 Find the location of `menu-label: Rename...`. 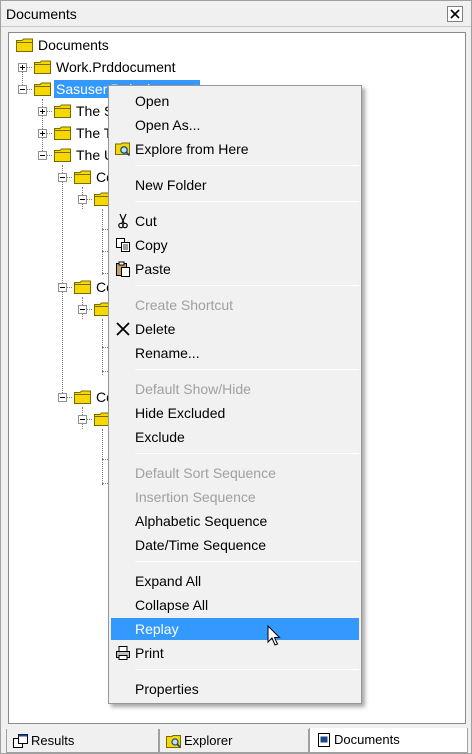

menu-label: Rename... is located at coordinates (167, 353).